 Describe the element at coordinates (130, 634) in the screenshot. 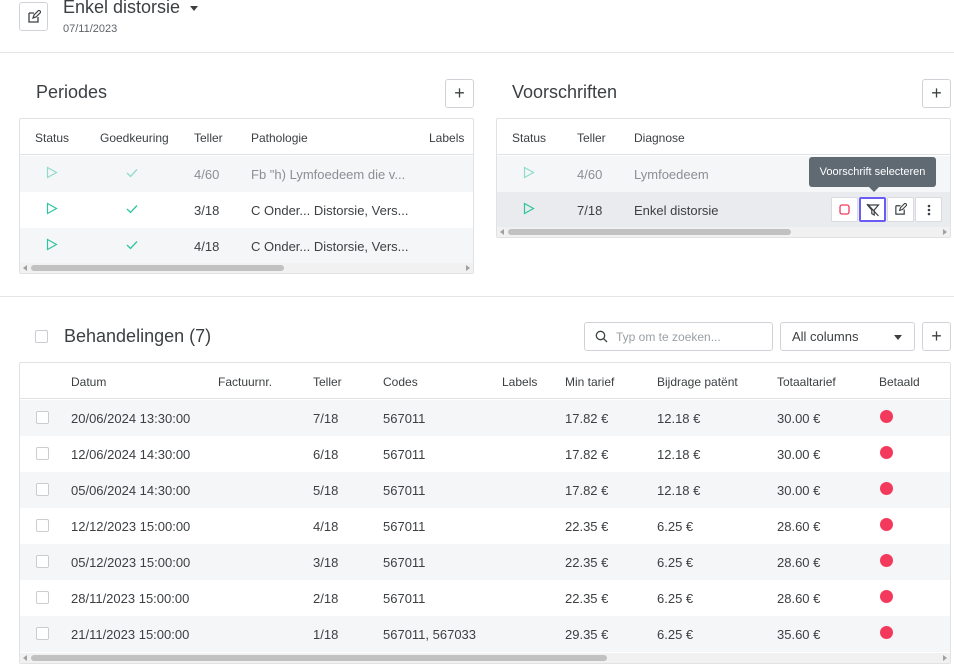

I see `datum-cell: 21/11/2023 15:00:00` at that location.